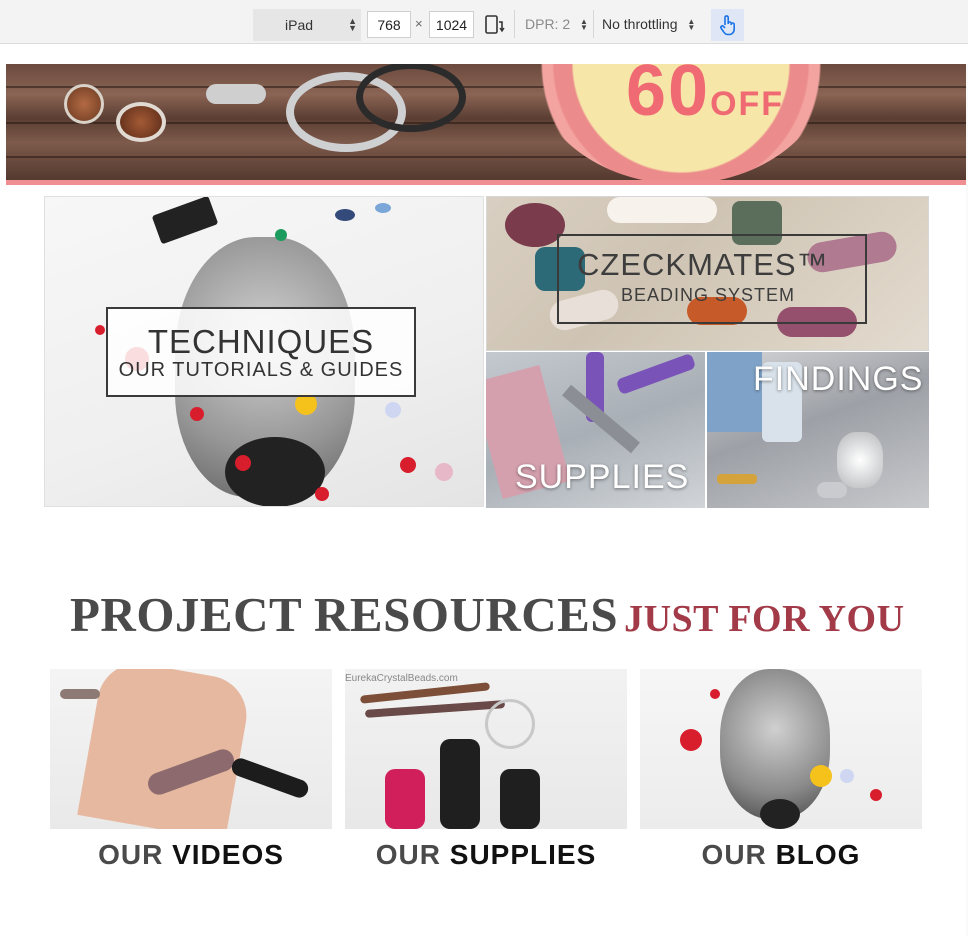  I want to click on videos-caption: OUR VIDEOS, so click(191, 855).